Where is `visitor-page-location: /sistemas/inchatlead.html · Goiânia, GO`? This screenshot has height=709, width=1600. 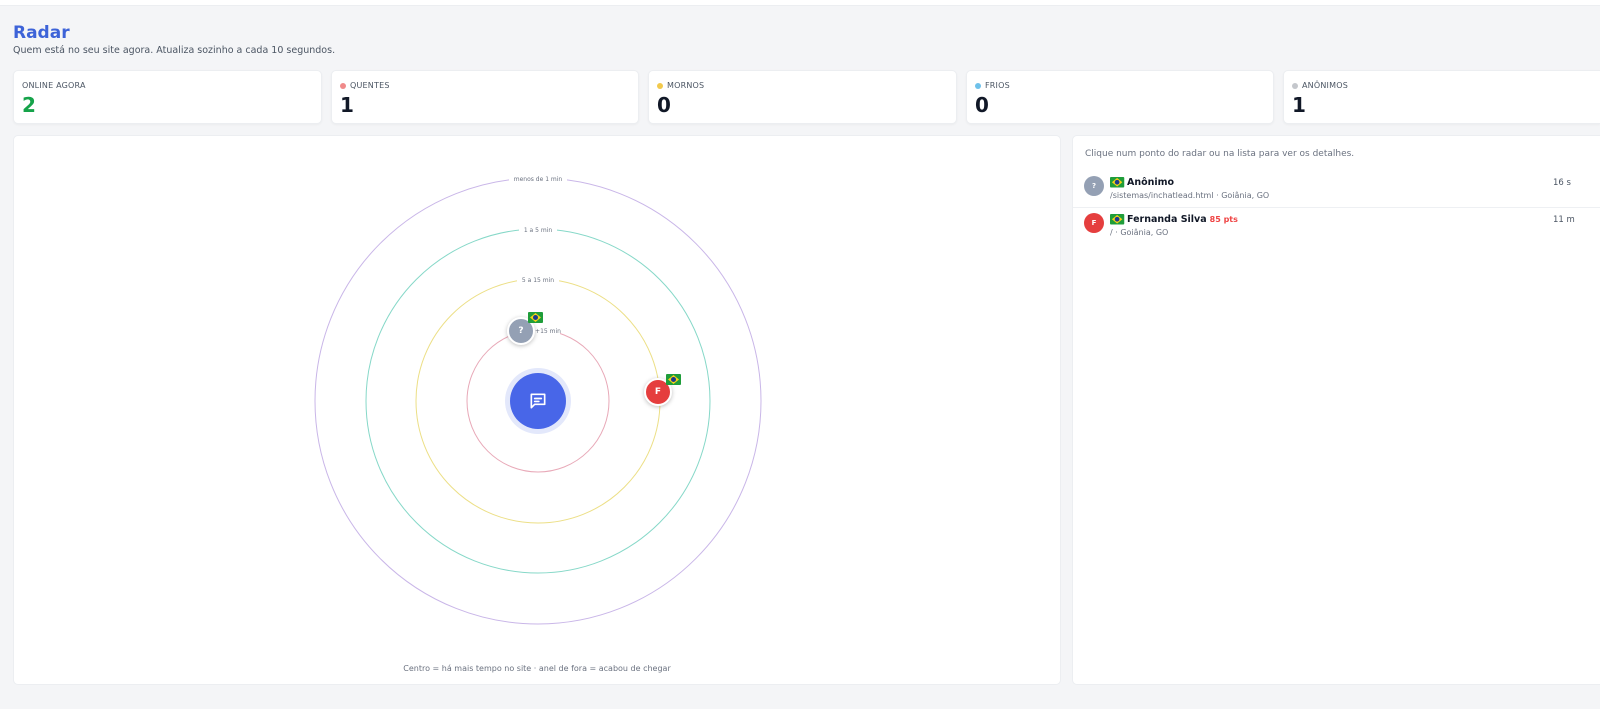 visitor-page-location: /sistemas/inchatlead.html · Goiânia, GO is located at coordinates (1190, 195).